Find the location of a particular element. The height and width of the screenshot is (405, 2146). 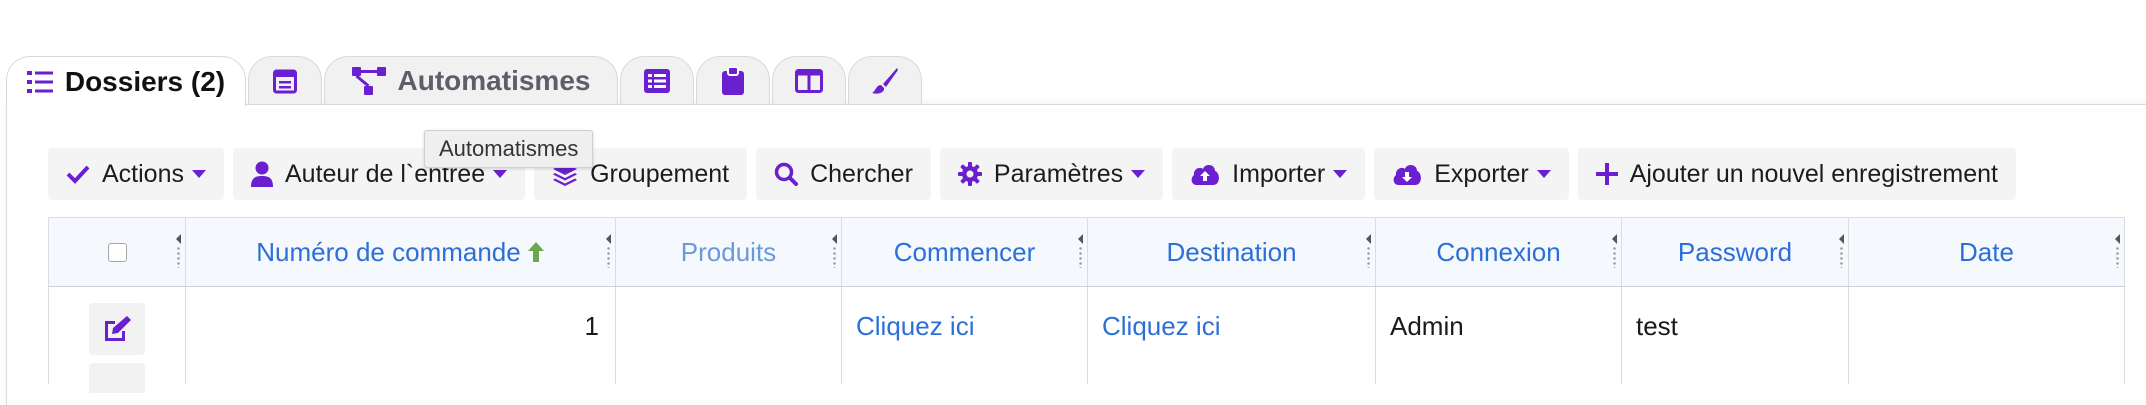

column-header-start: Commencer is located at coordinates (965, 252).